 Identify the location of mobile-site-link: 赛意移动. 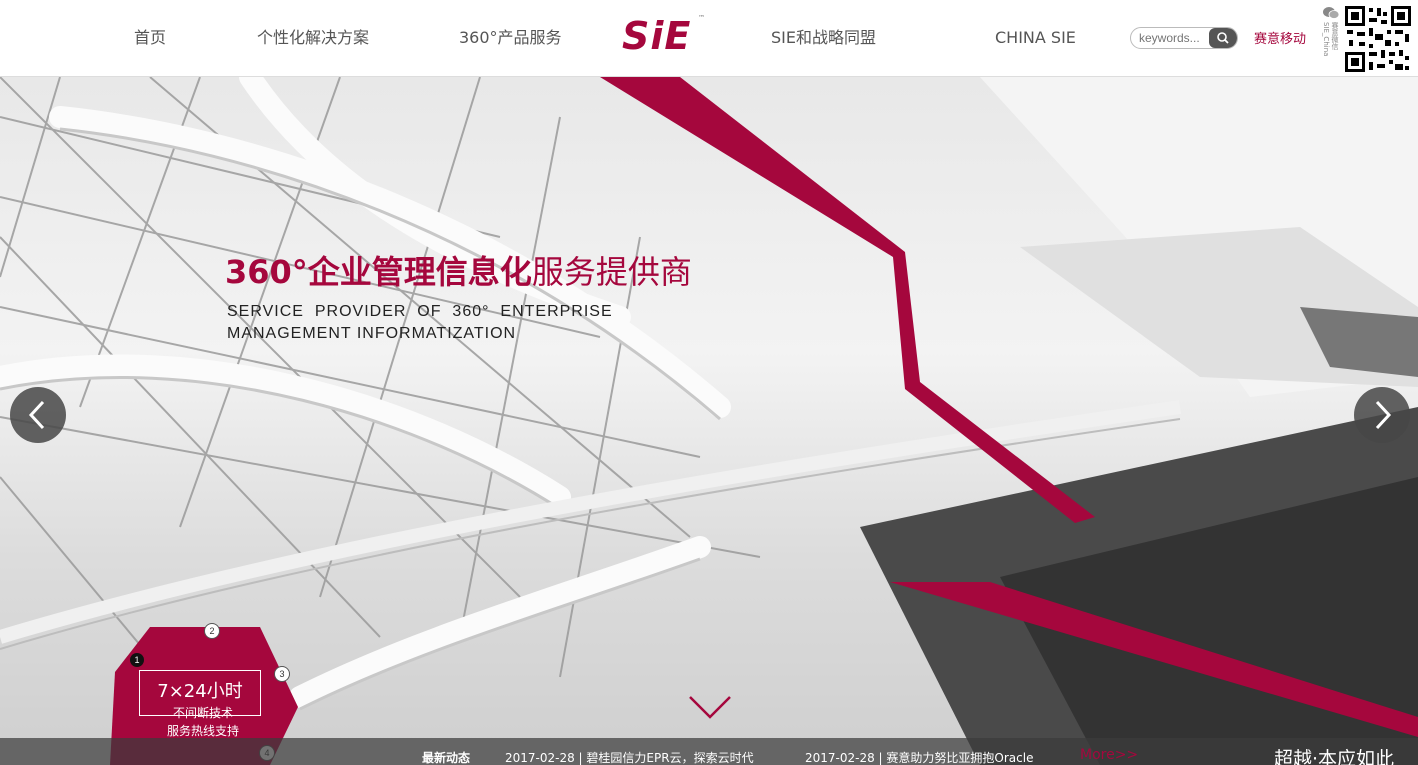
(1280, 37).